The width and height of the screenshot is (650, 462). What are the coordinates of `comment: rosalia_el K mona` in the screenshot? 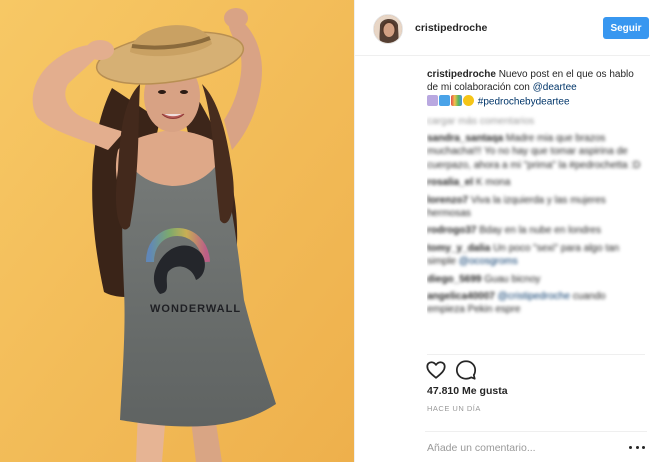 It's located at (536, 182).